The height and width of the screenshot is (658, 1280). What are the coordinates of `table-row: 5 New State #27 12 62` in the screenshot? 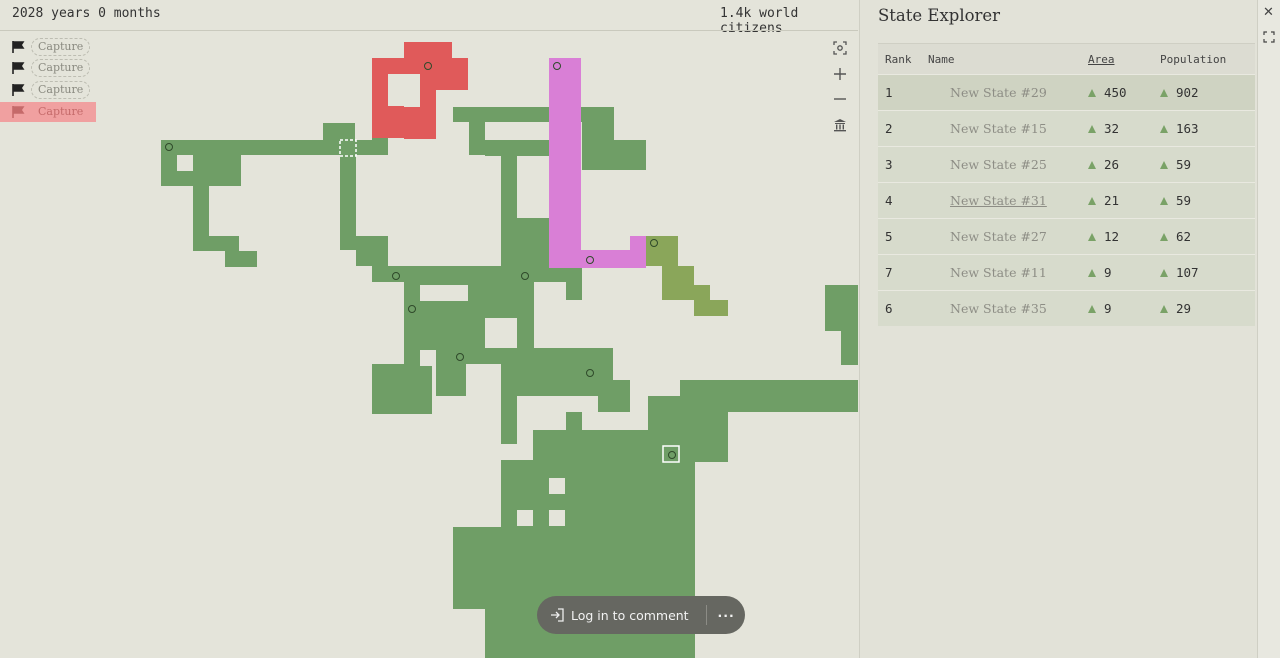 It's located at (1066, 236).